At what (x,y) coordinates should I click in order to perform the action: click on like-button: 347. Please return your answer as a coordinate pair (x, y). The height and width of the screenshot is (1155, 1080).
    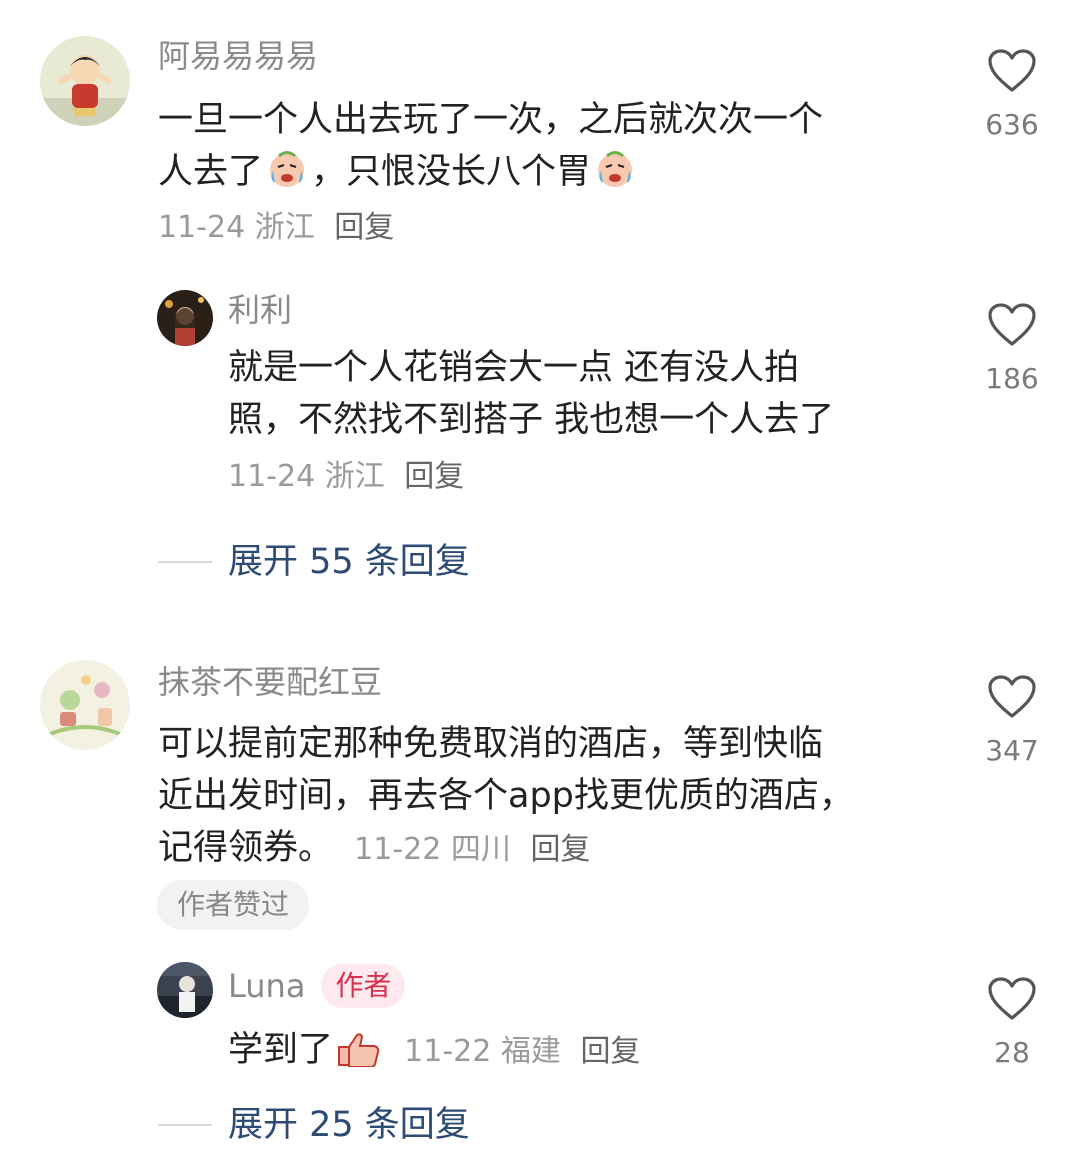
    Looking at the image, I should click on (1012, 721).